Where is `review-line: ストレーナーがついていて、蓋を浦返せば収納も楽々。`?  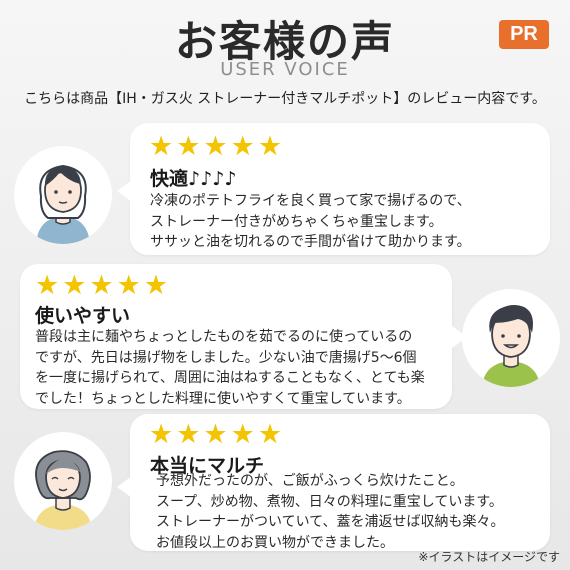
review-line: ストレーナーがついていて、蓋を浦返せば収納も楽々。 is located at coordinates (330, 522).